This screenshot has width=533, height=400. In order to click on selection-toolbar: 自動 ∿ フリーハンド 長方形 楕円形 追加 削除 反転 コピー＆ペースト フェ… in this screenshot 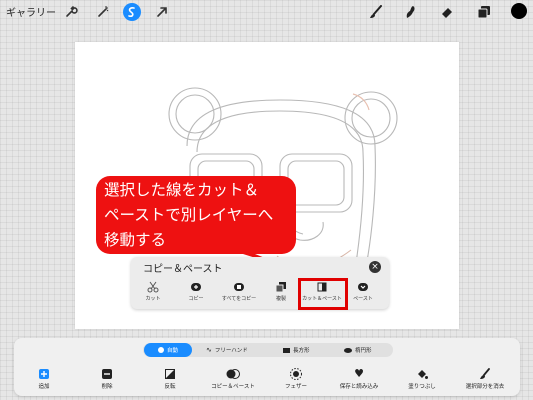, I will do `click(267, 367)`.